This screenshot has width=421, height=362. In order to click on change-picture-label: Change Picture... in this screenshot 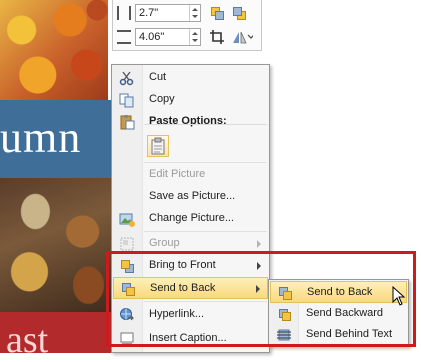, I will do `click(191, 218)`.